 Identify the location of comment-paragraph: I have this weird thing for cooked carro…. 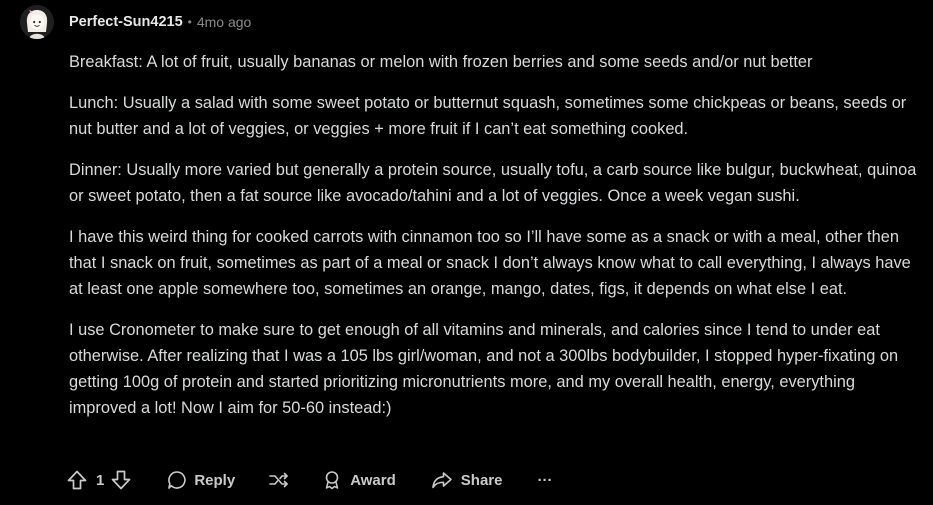
(490, 263).